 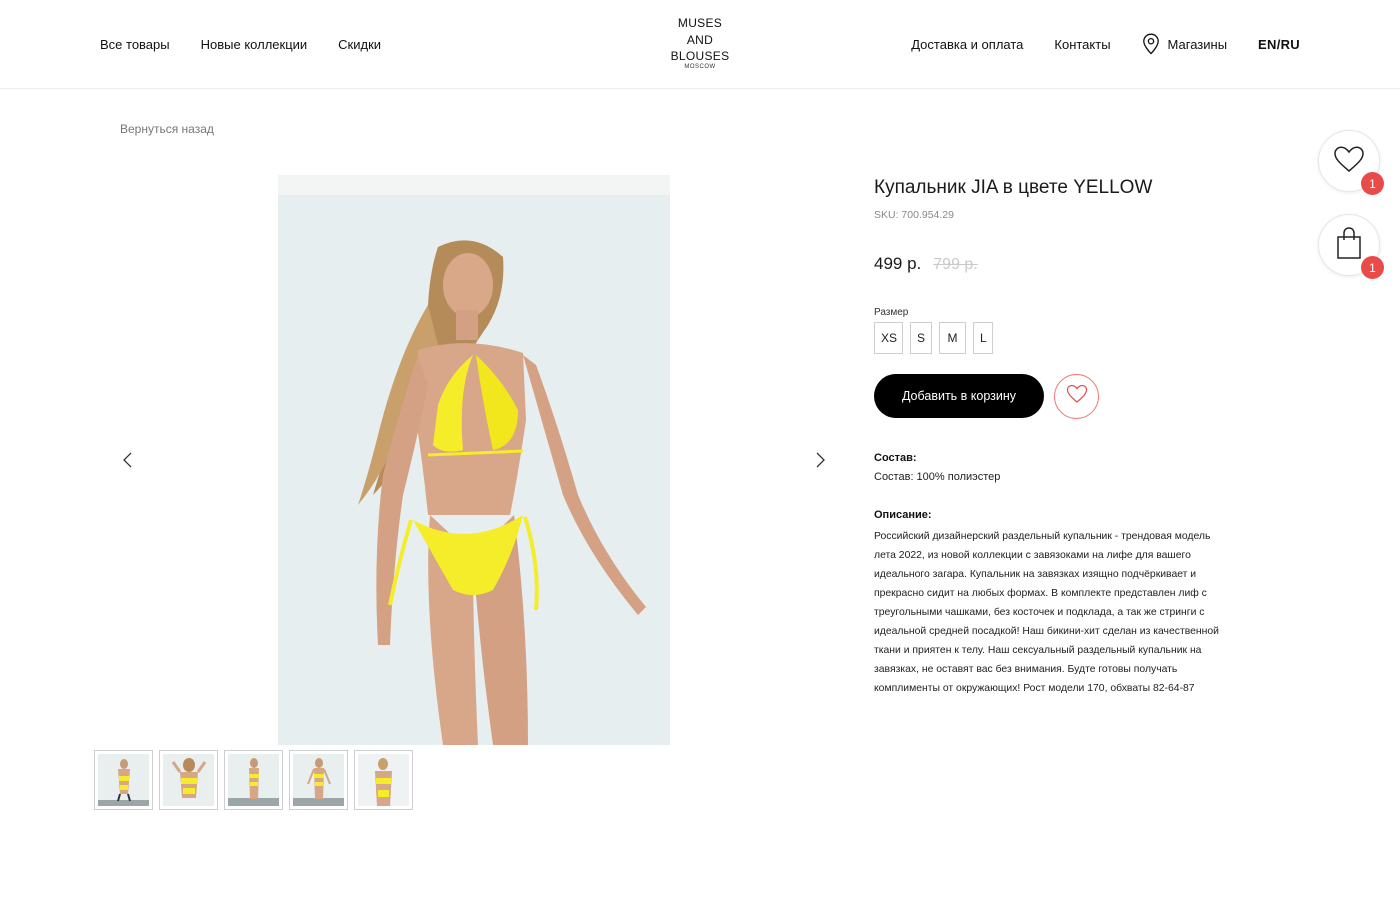 What do you see at coordinates (1151, 44) in the screenshot?
I see `pin-icon` at bounding box center [1151, 44].